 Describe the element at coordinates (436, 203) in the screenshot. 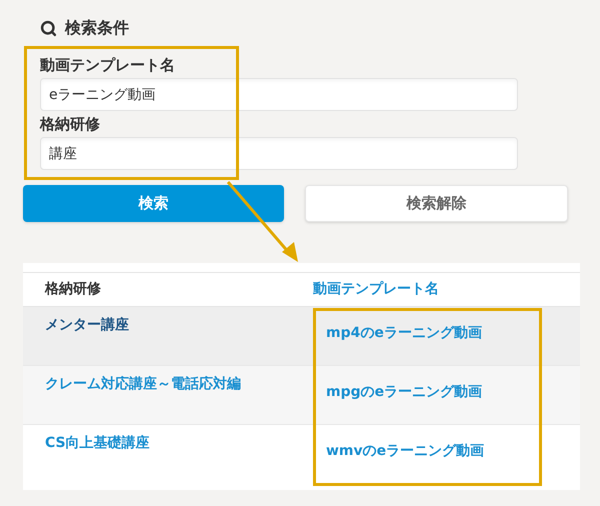

I see `clear-button: 検索解除` at that location.